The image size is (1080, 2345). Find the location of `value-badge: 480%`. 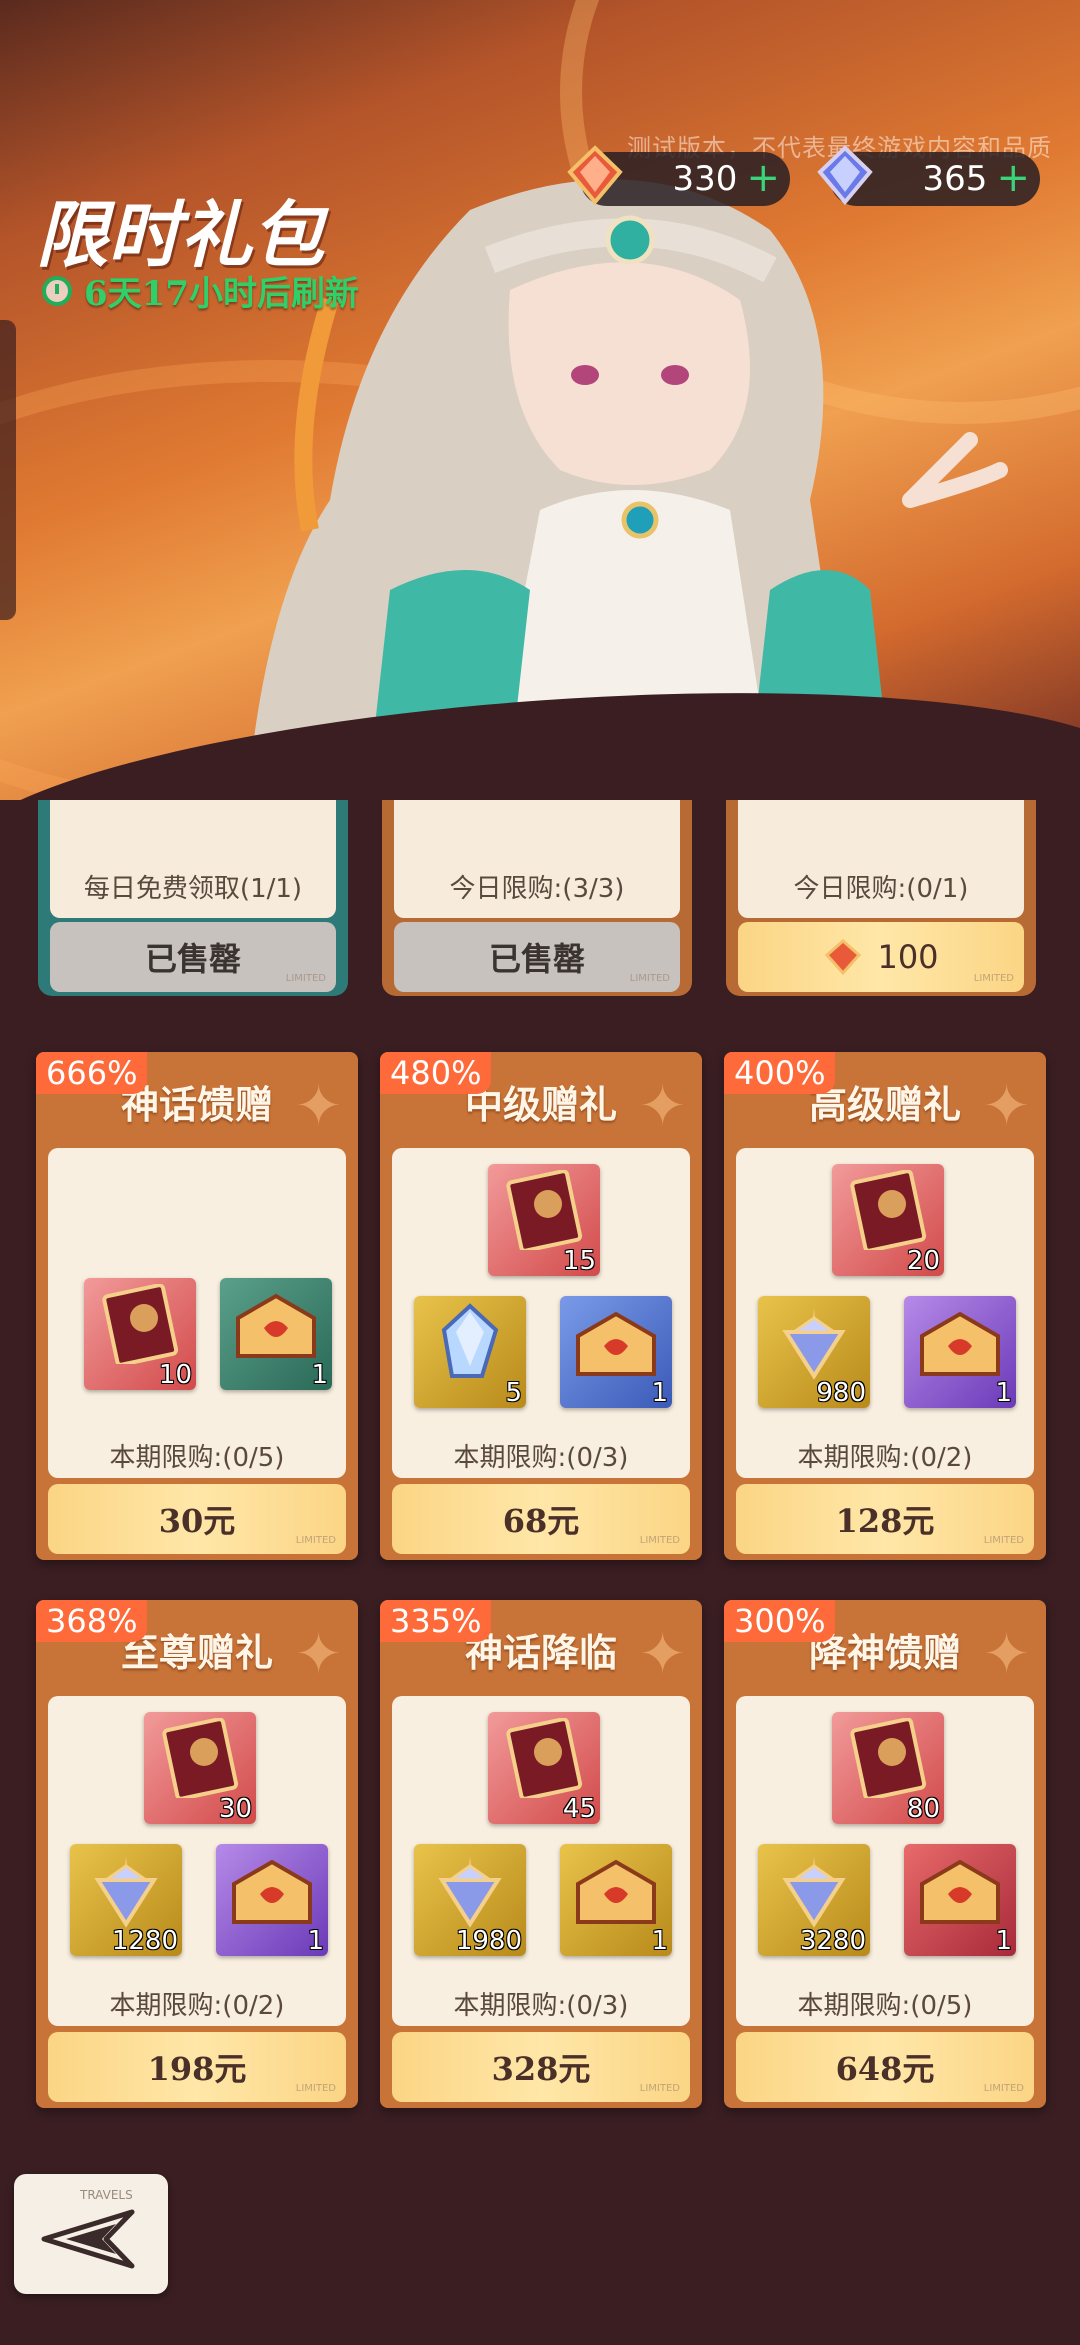

value-badge: 480% is located at coordinates (436, 1073).